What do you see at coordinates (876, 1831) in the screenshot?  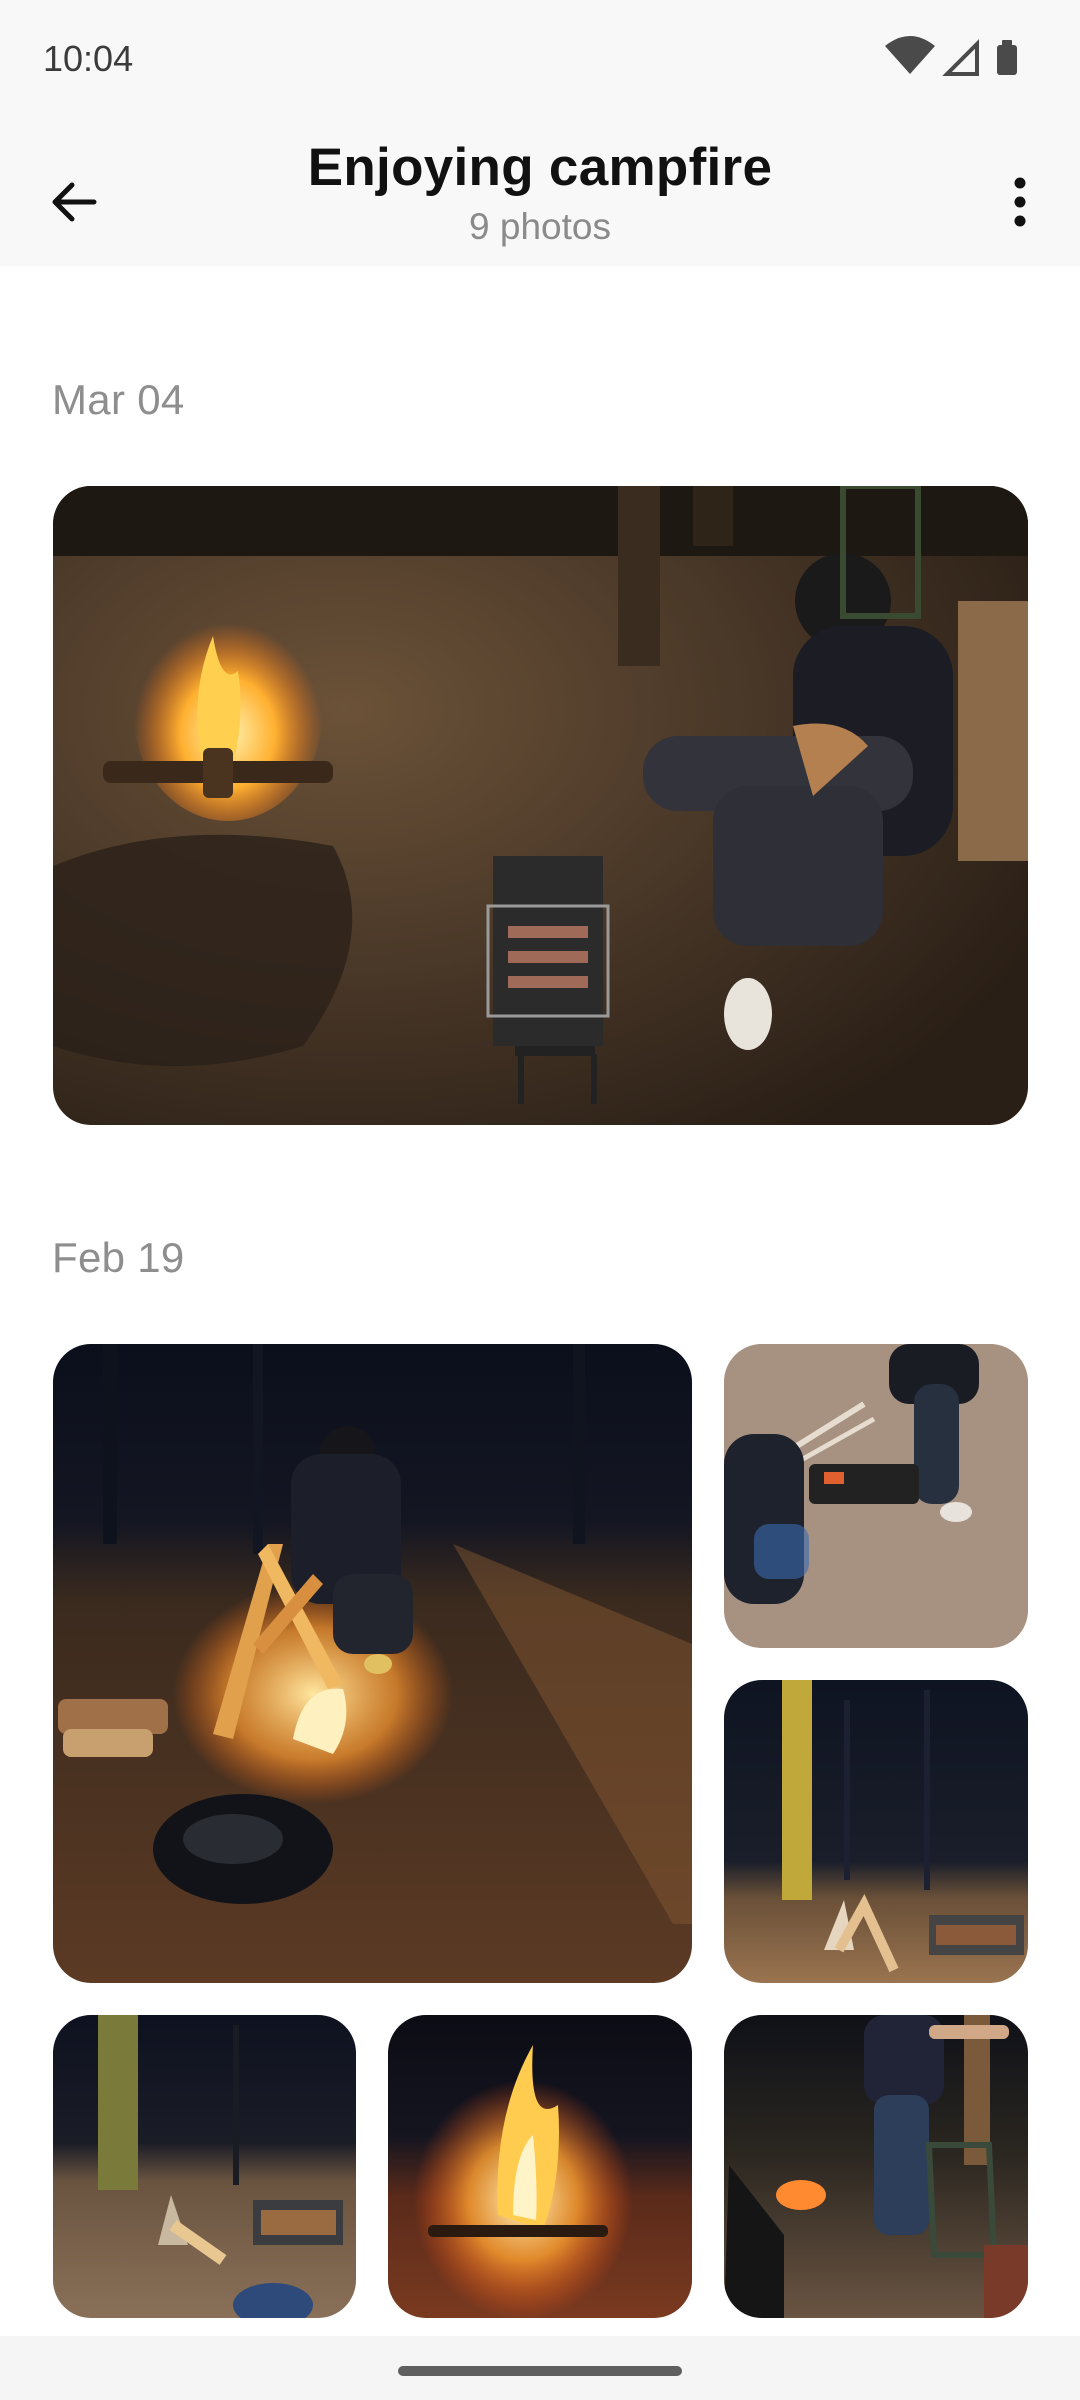 I see `forest-night-photo` at bounding box center [876, 1831].